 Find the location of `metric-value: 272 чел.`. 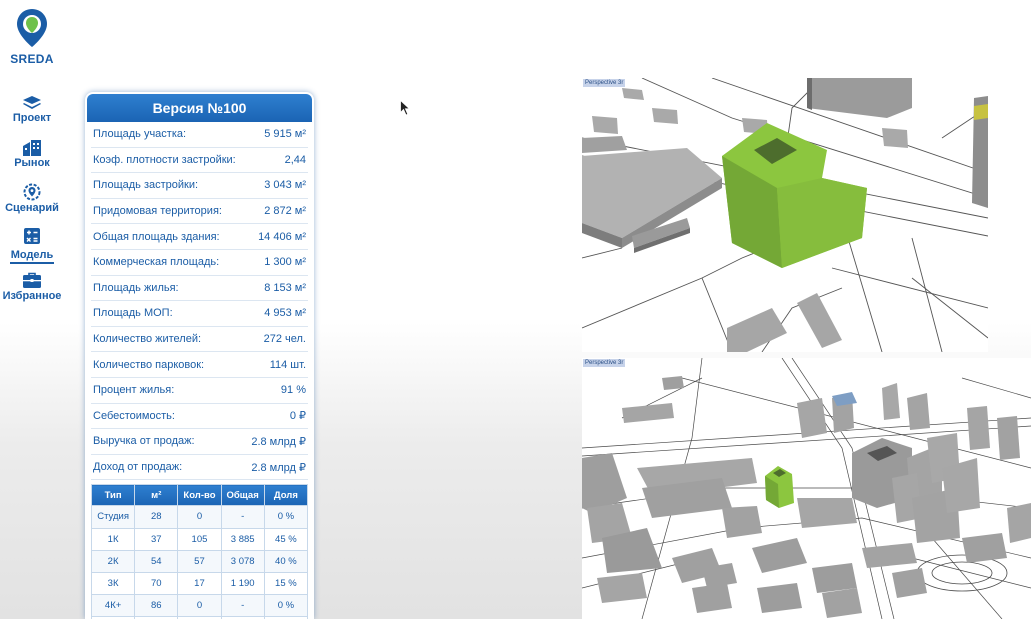

metric-value: 272 чел. is located at coordinates (284, 339).